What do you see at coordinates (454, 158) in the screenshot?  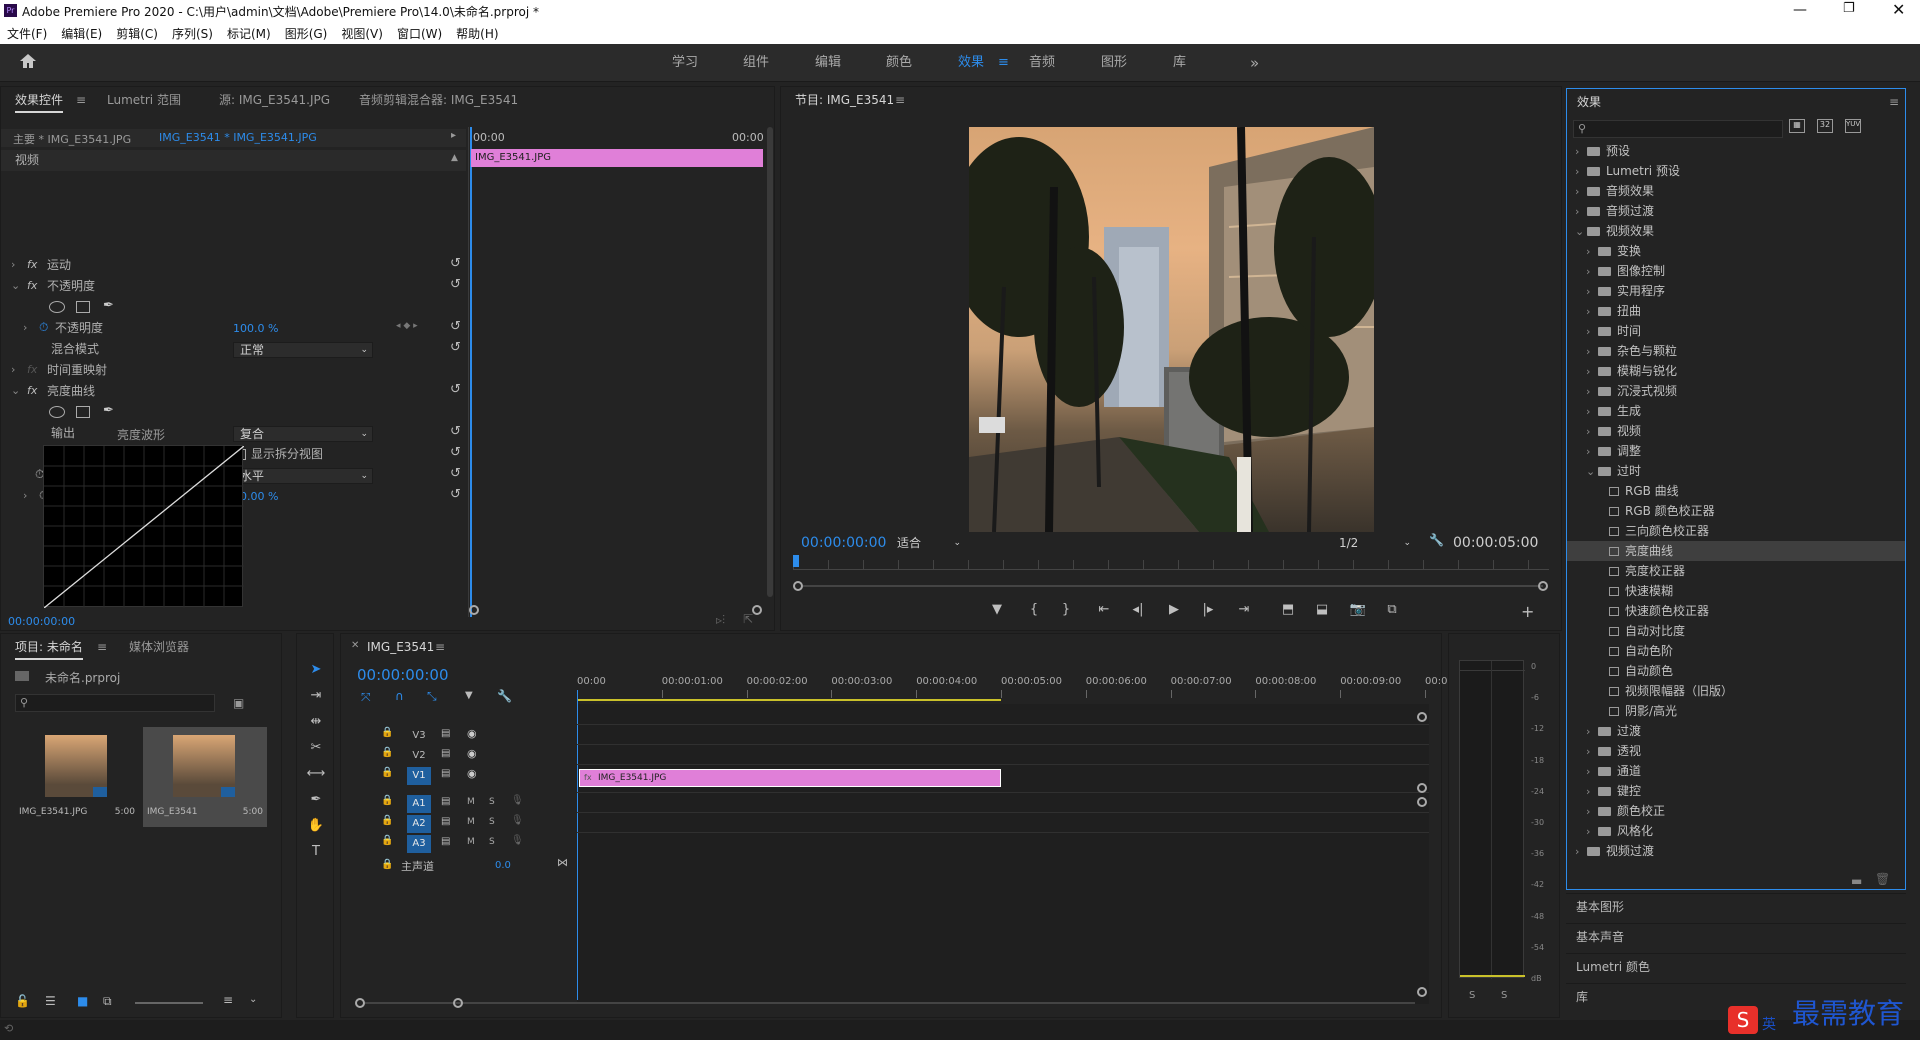 I see `collapse-icon: ▲` at bounding box center [454, 158].